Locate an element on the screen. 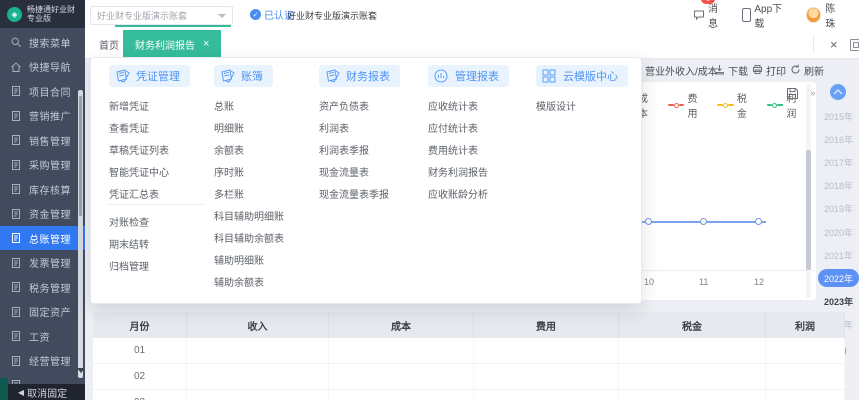  sidebar-item-库存核算: 库存核算 is located at coordinates (42, 189).